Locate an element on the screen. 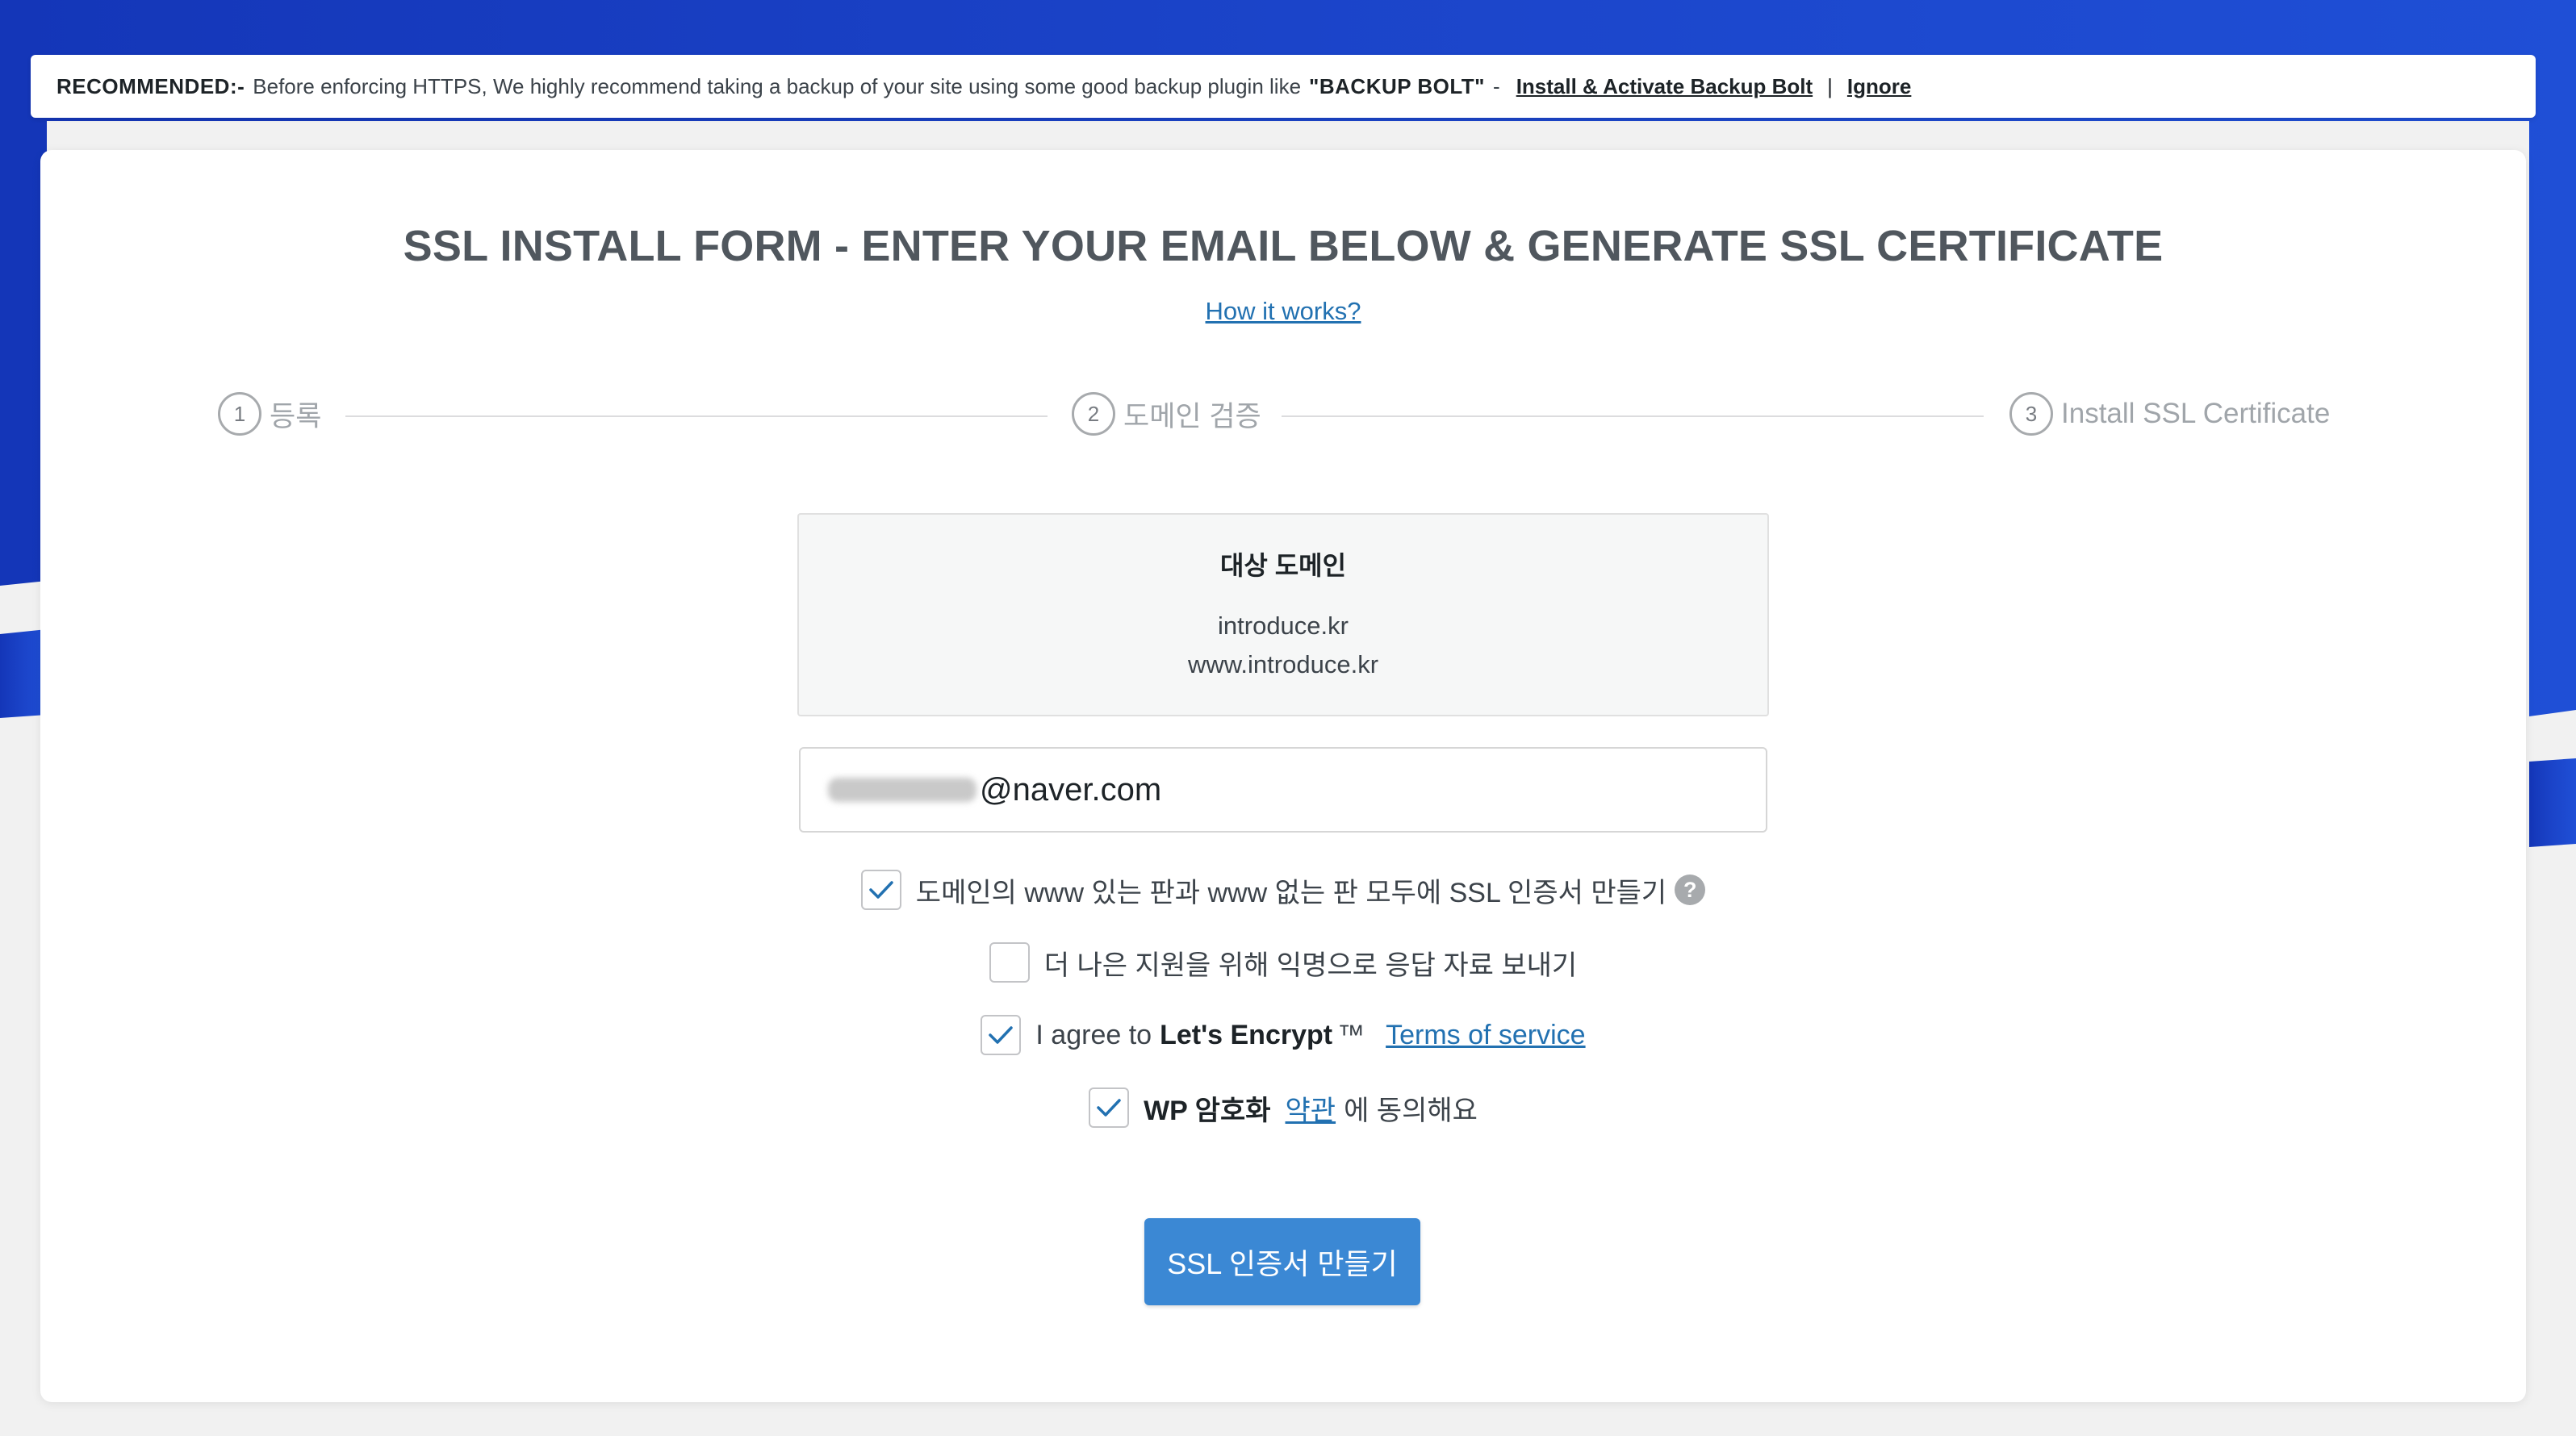 This screenshot has width=2576, height=1436. how-it-works-link: How it works? is located at coordinates (1283, 311).